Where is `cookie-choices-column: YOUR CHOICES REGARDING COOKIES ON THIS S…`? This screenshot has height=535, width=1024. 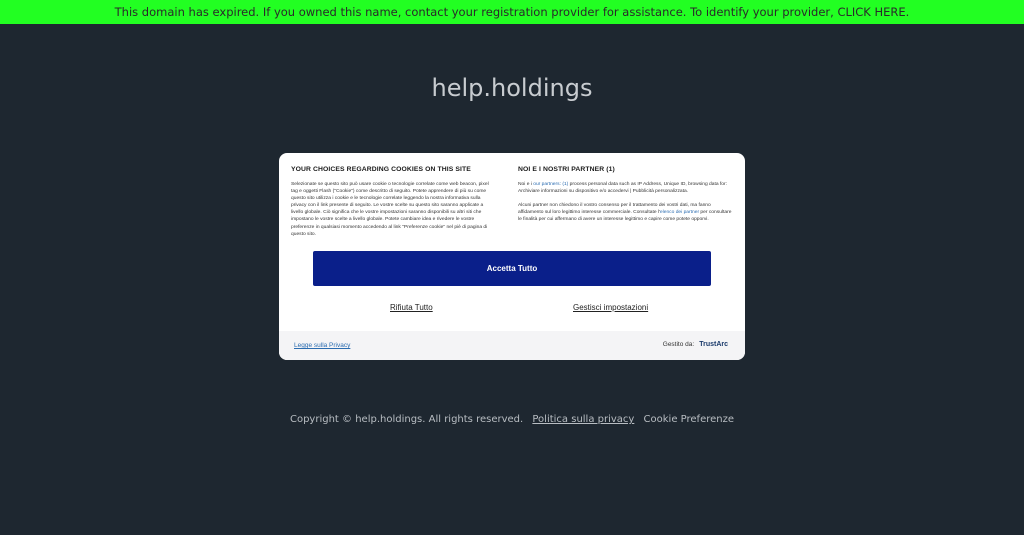
cookie-choices-column: YOUR CHOICES REGARDING COOKIES ON THIS S… is located at coordinates (393, 202).